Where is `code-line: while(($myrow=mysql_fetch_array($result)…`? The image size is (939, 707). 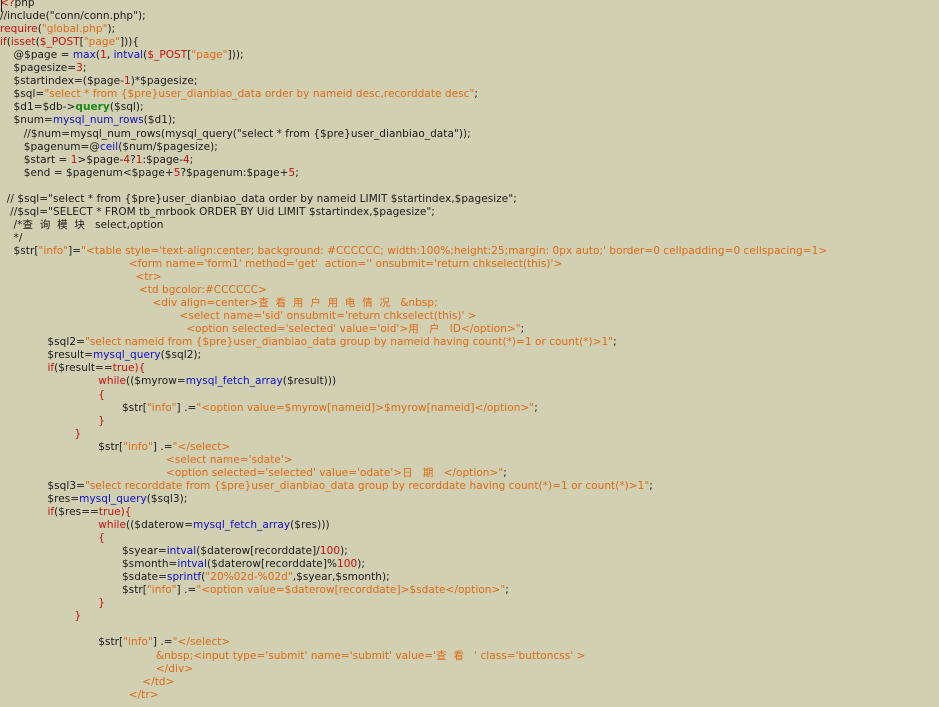 code-line: while(($myrow=mysql_fetch_array($result)… is located at coordinates (168, 381).